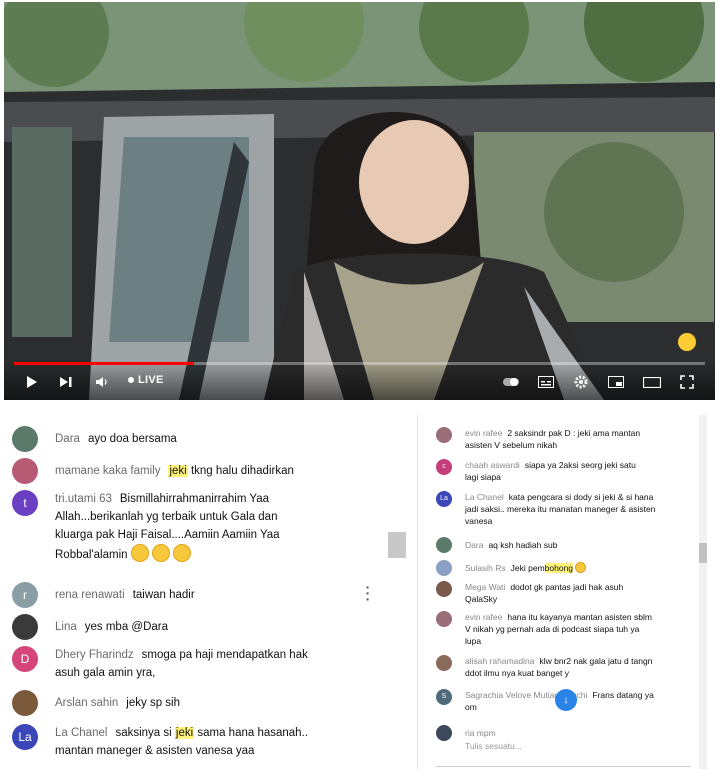 The height and width of the screenshot is (769, 720). Describe the element at coordinates (132, 439) in the screenshot. I see `chat-text: ayo doa bersama` at that location.